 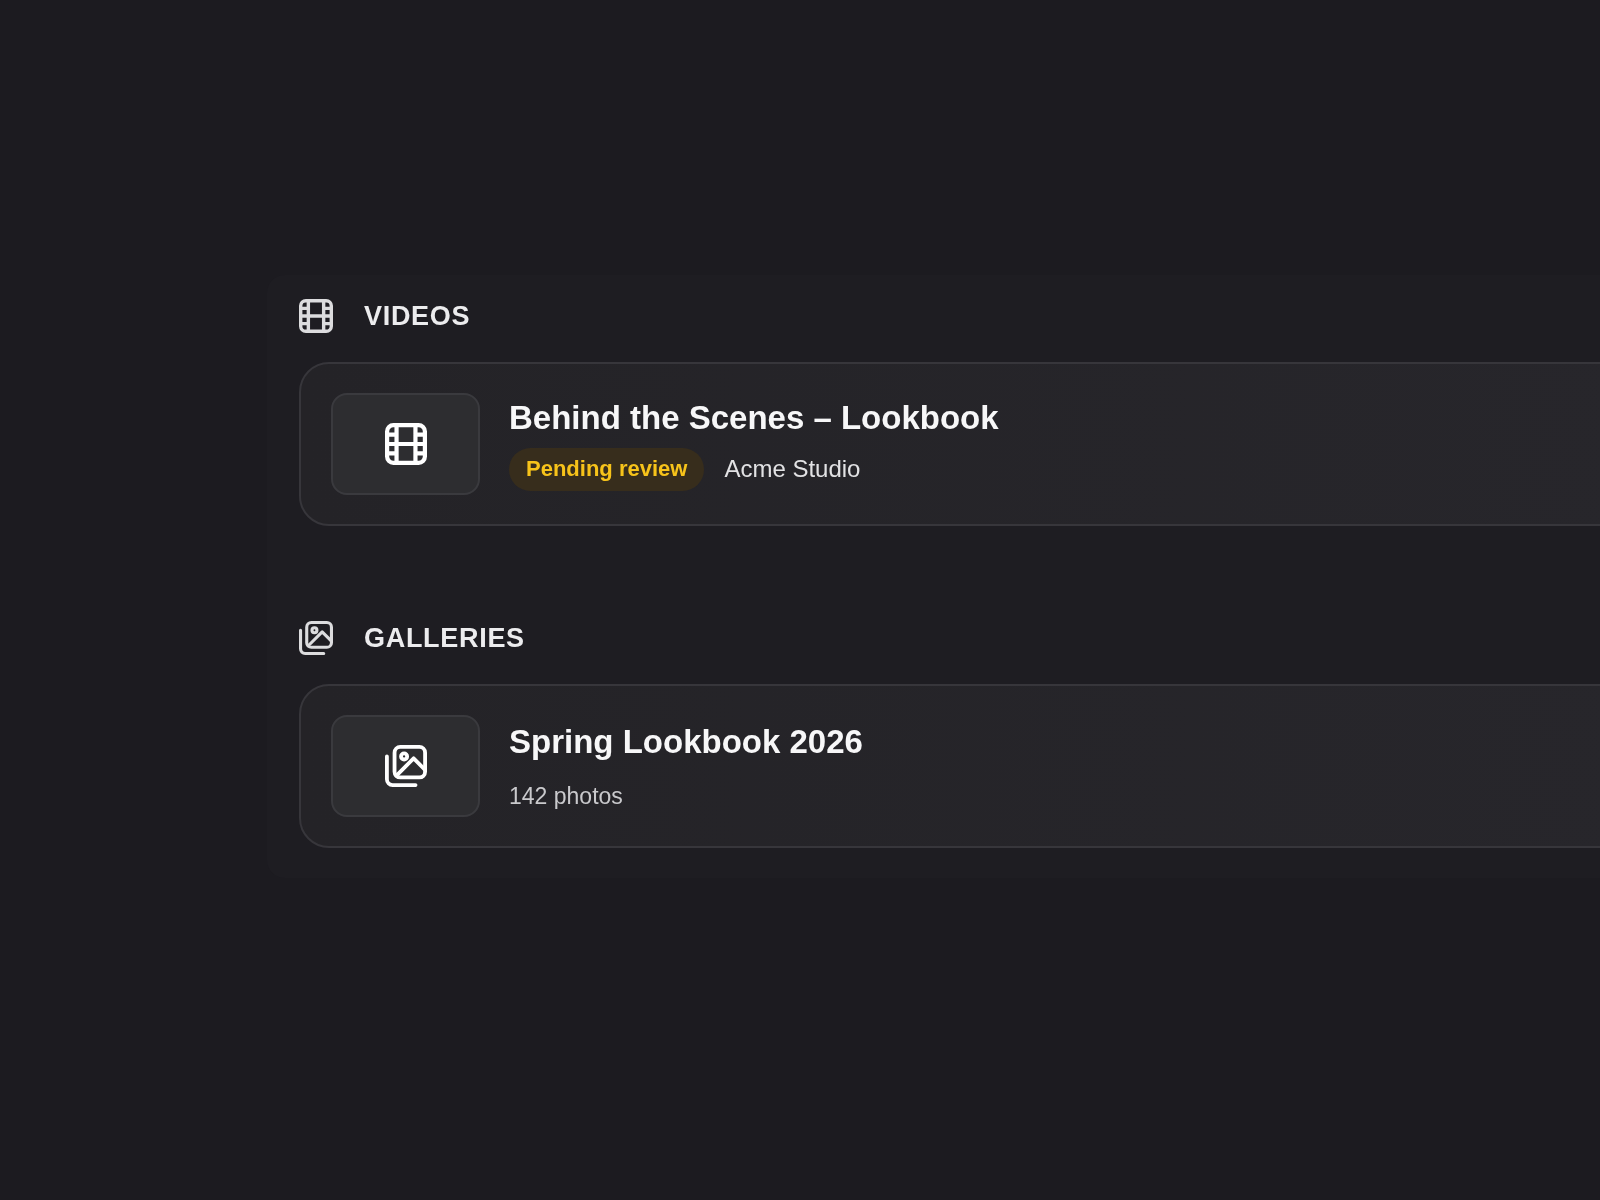 I want to click on item-count: 142 photos, so click(x=566, y=796).